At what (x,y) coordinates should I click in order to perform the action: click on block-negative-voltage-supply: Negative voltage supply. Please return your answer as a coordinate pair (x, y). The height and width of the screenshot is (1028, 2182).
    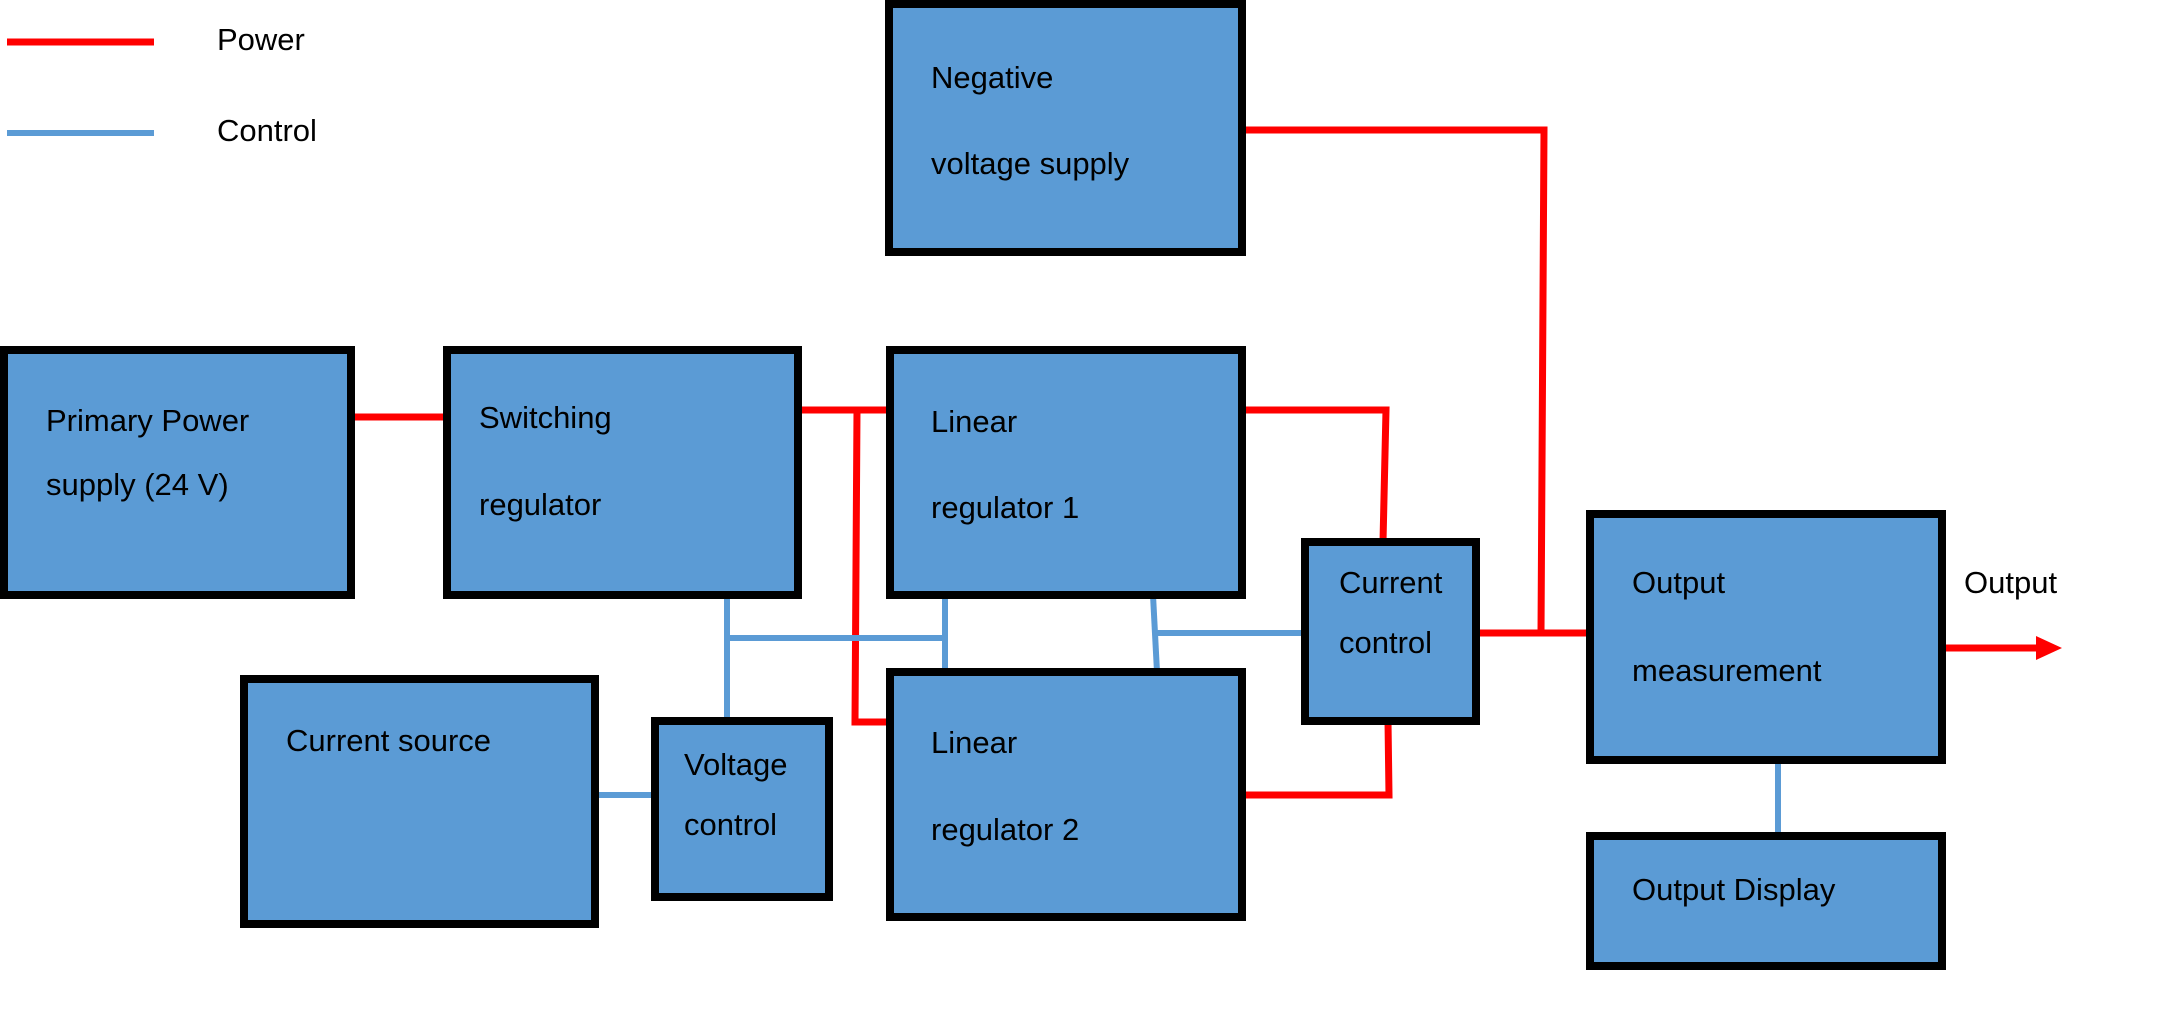
    Looking at the image, I should click on (1065, 128).